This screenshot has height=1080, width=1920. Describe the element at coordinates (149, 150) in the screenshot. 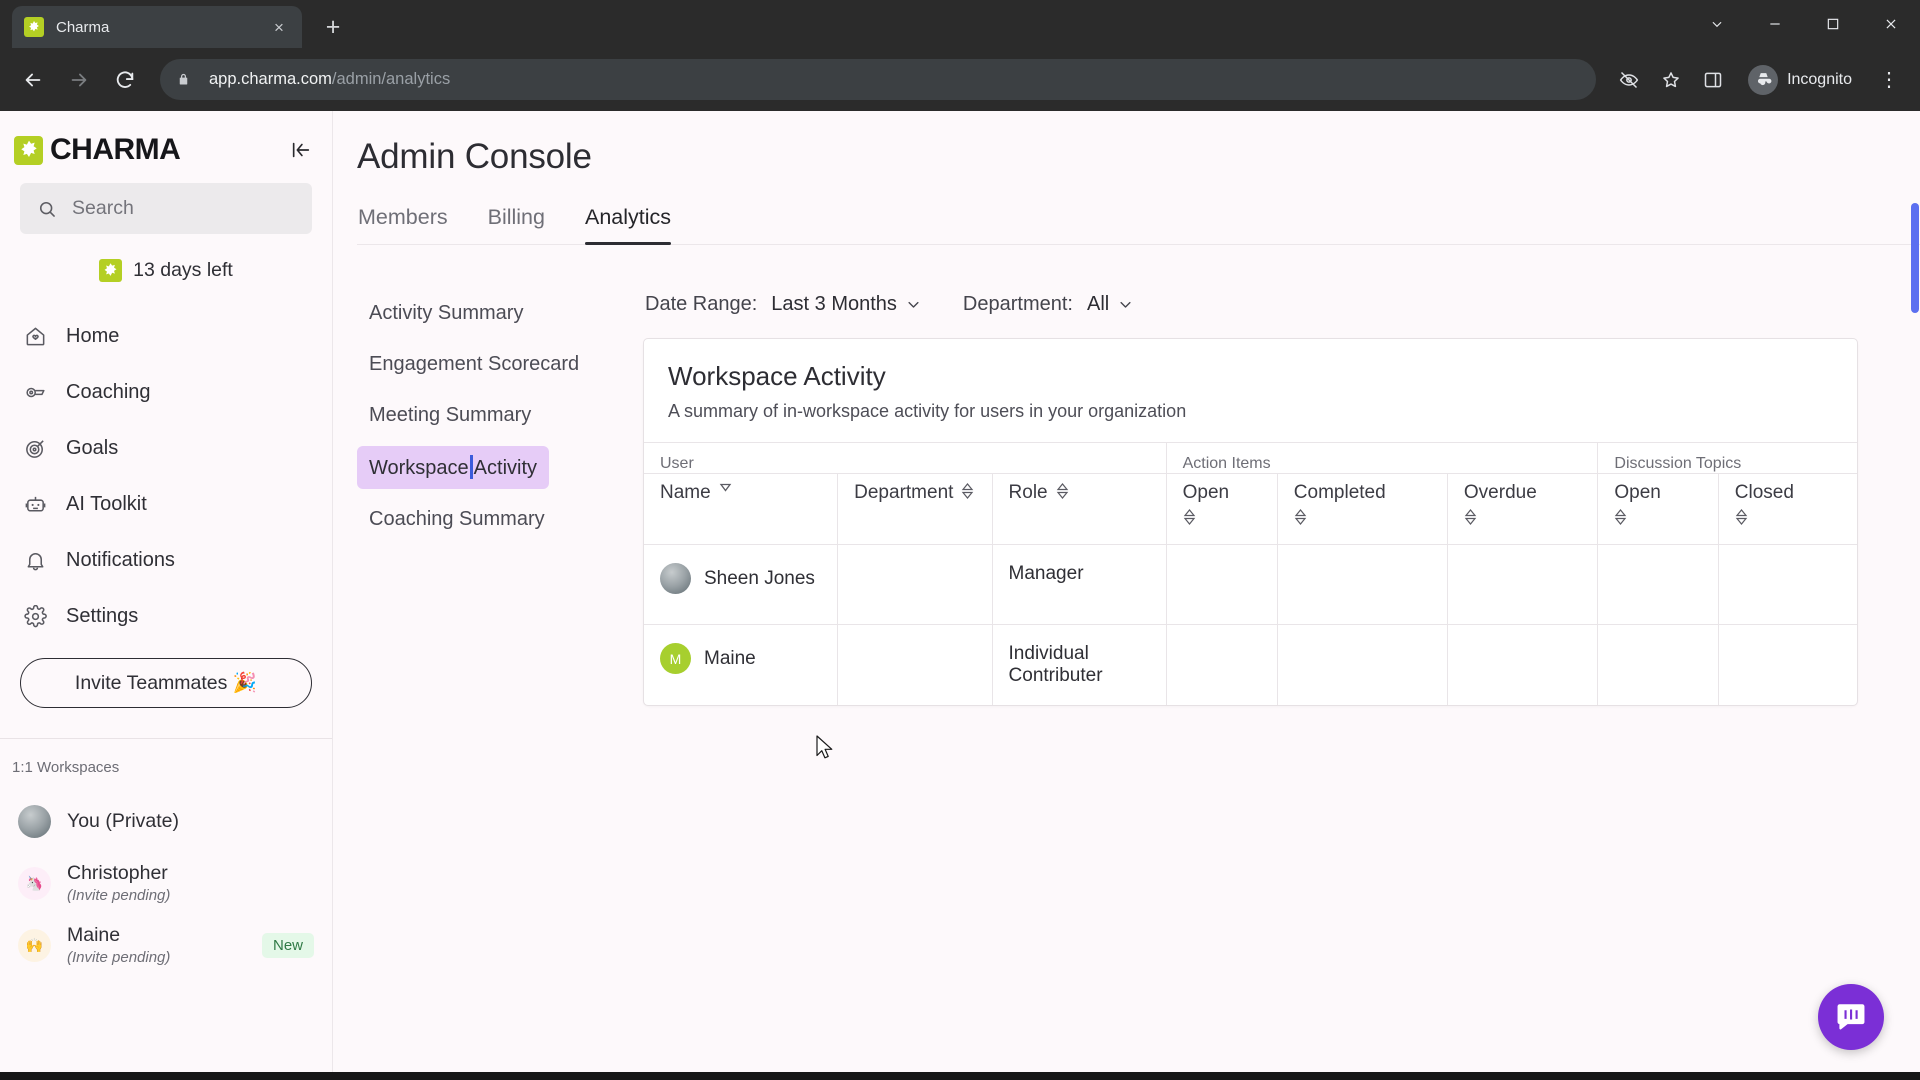

I see `charma-logo: CHARMA` at that location.